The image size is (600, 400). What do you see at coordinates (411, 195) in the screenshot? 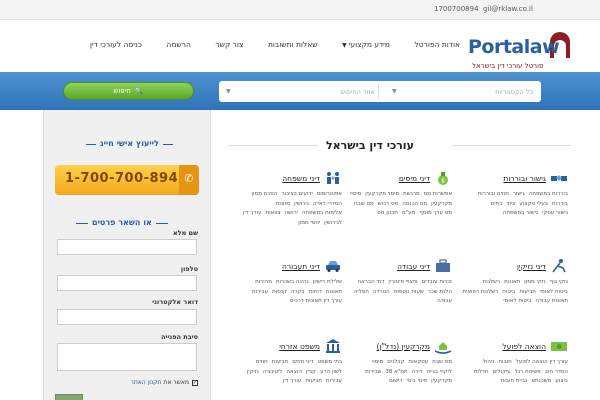
I see `category-link: מרגשת` at bounding box center [411, 195].